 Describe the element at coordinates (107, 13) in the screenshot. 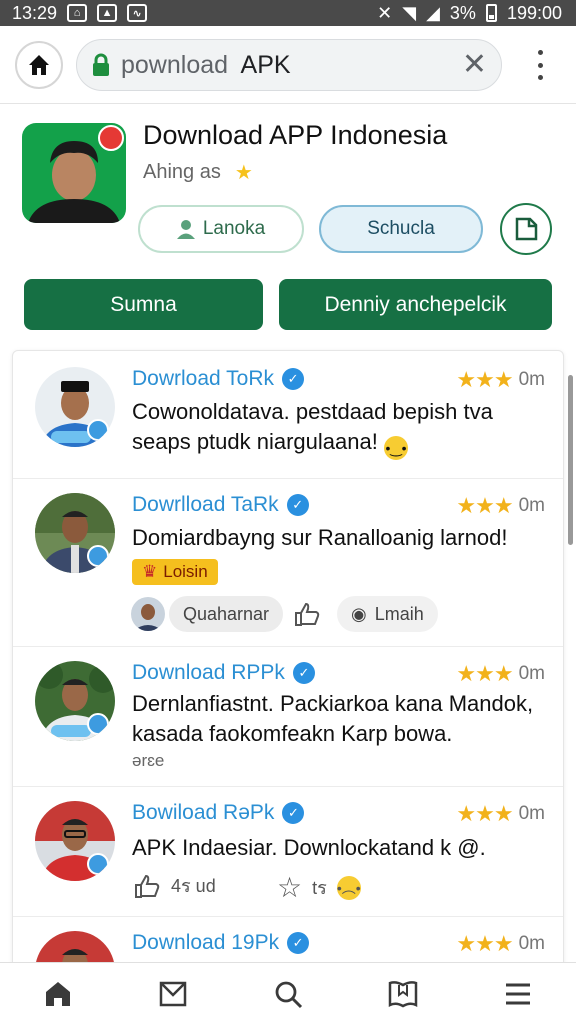

I see `notification-icon: ▲` at that location.